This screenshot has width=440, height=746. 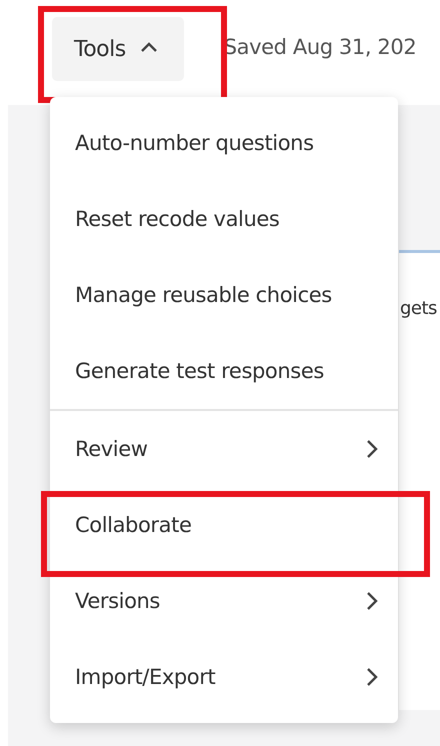 I want to click on menu-item: Manage reusable choices, so click(x=224, y=295).